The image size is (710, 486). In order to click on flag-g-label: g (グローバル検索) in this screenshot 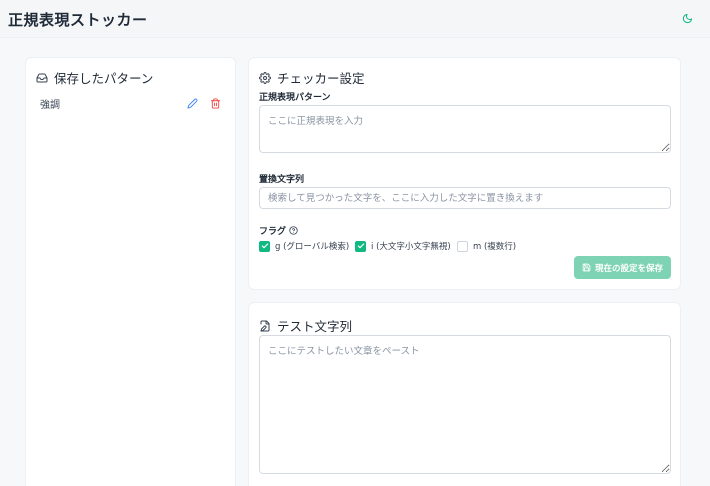, I will do `click(312, 247)`.